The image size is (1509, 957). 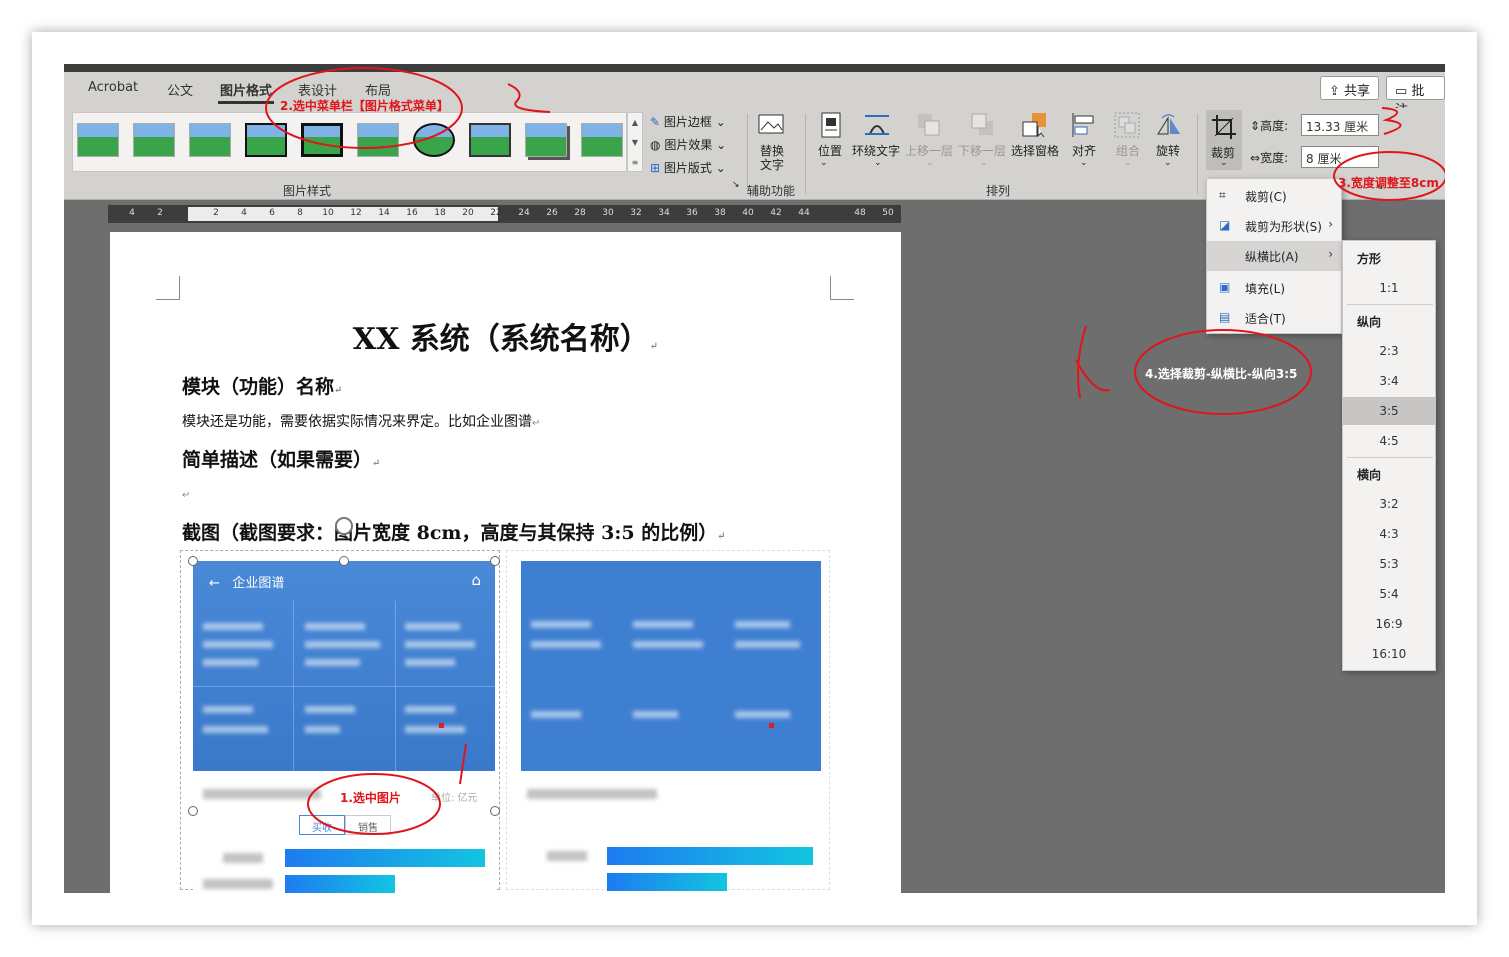 I want to click on square-header: 方形, so click(x=1369, y=259).